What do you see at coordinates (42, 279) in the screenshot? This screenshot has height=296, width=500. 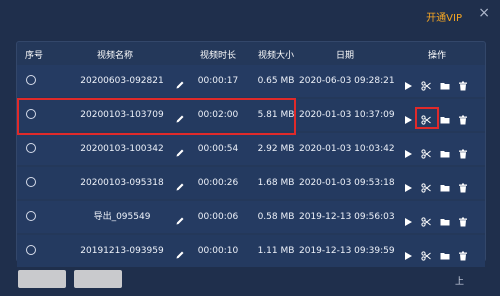 I see `footer-button-left` at bounding box center [42, 279].